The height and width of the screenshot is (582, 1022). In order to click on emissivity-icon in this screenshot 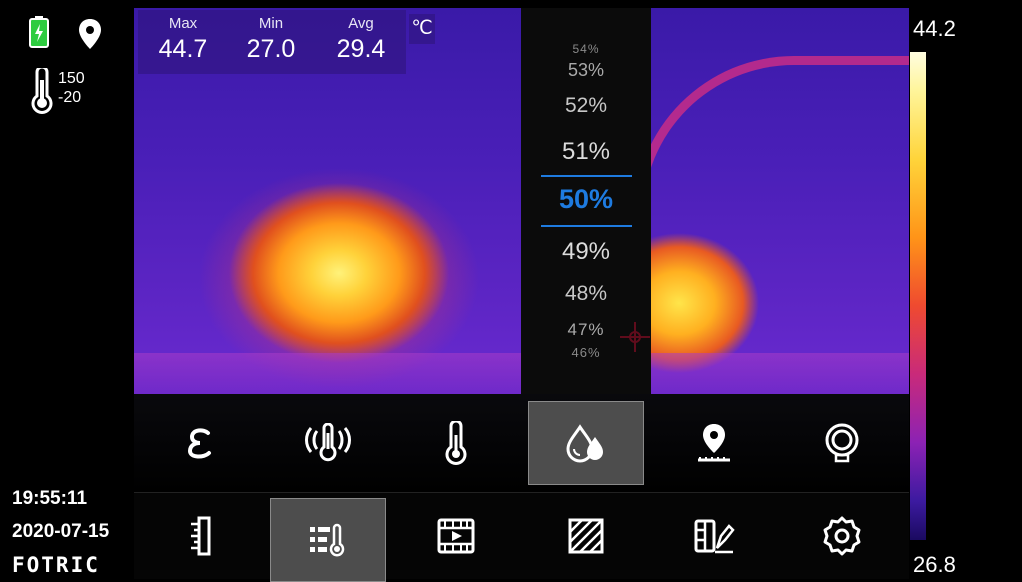, I will do `click(199, 443)`.